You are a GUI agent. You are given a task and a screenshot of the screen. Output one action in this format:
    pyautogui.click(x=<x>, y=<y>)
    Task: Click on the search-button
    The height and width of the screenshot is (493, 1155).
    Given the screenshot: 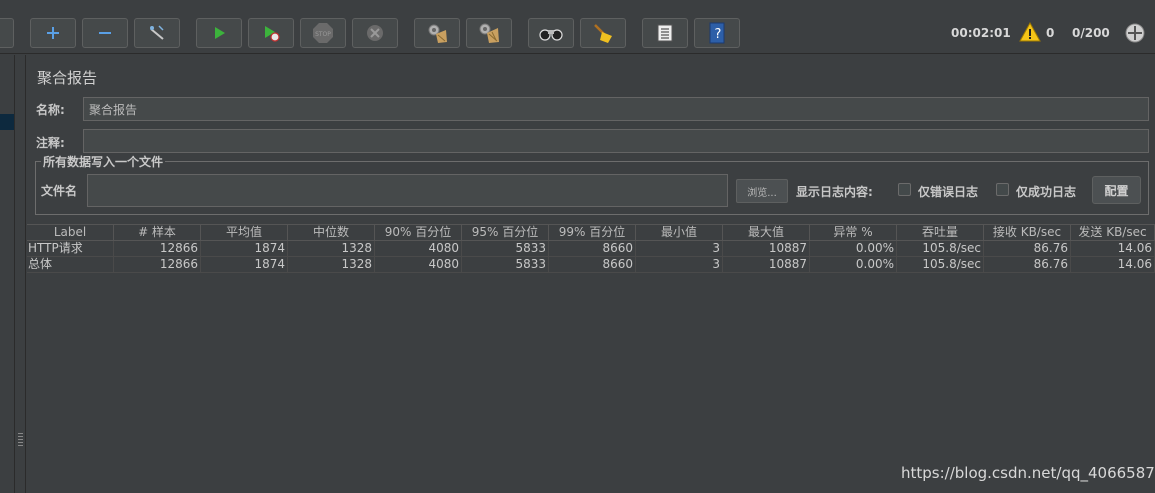 What is the action you would take?
    pyautogui.click(x=551, y=33)
    